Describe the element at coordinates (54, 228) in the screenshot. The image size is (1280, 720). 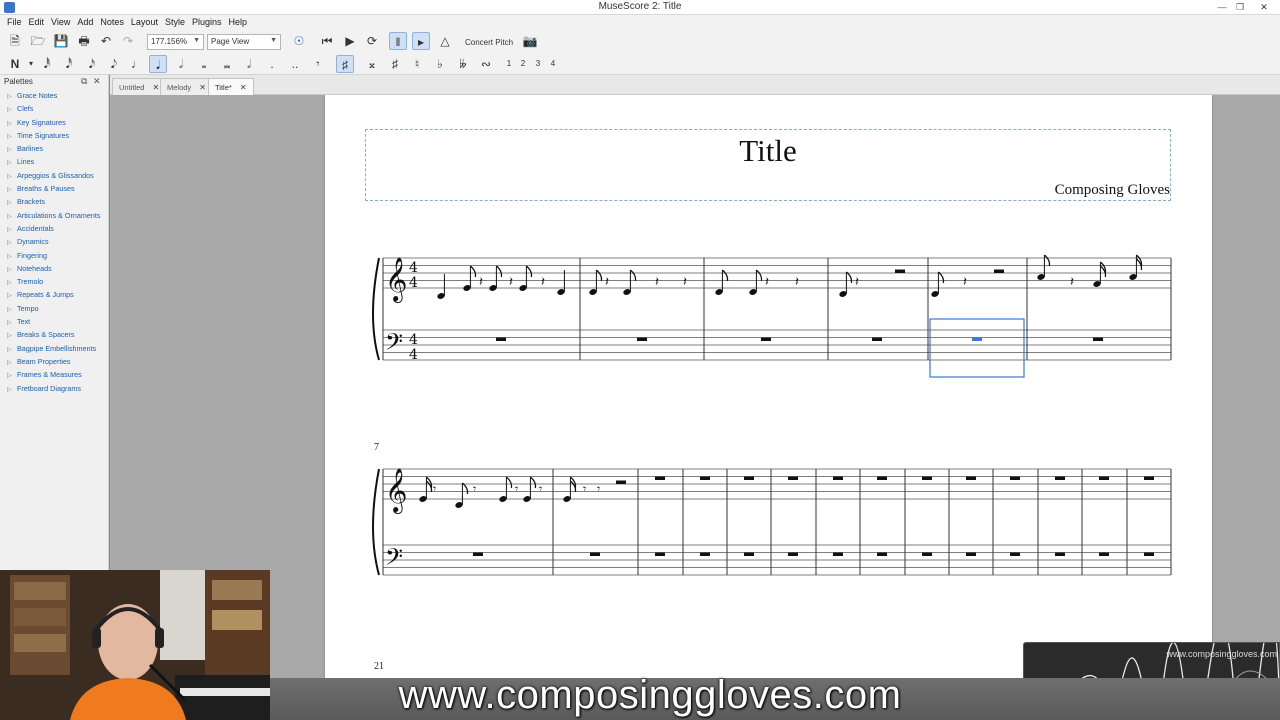
I see `palette-item: ▷ Accidentals` at that location.